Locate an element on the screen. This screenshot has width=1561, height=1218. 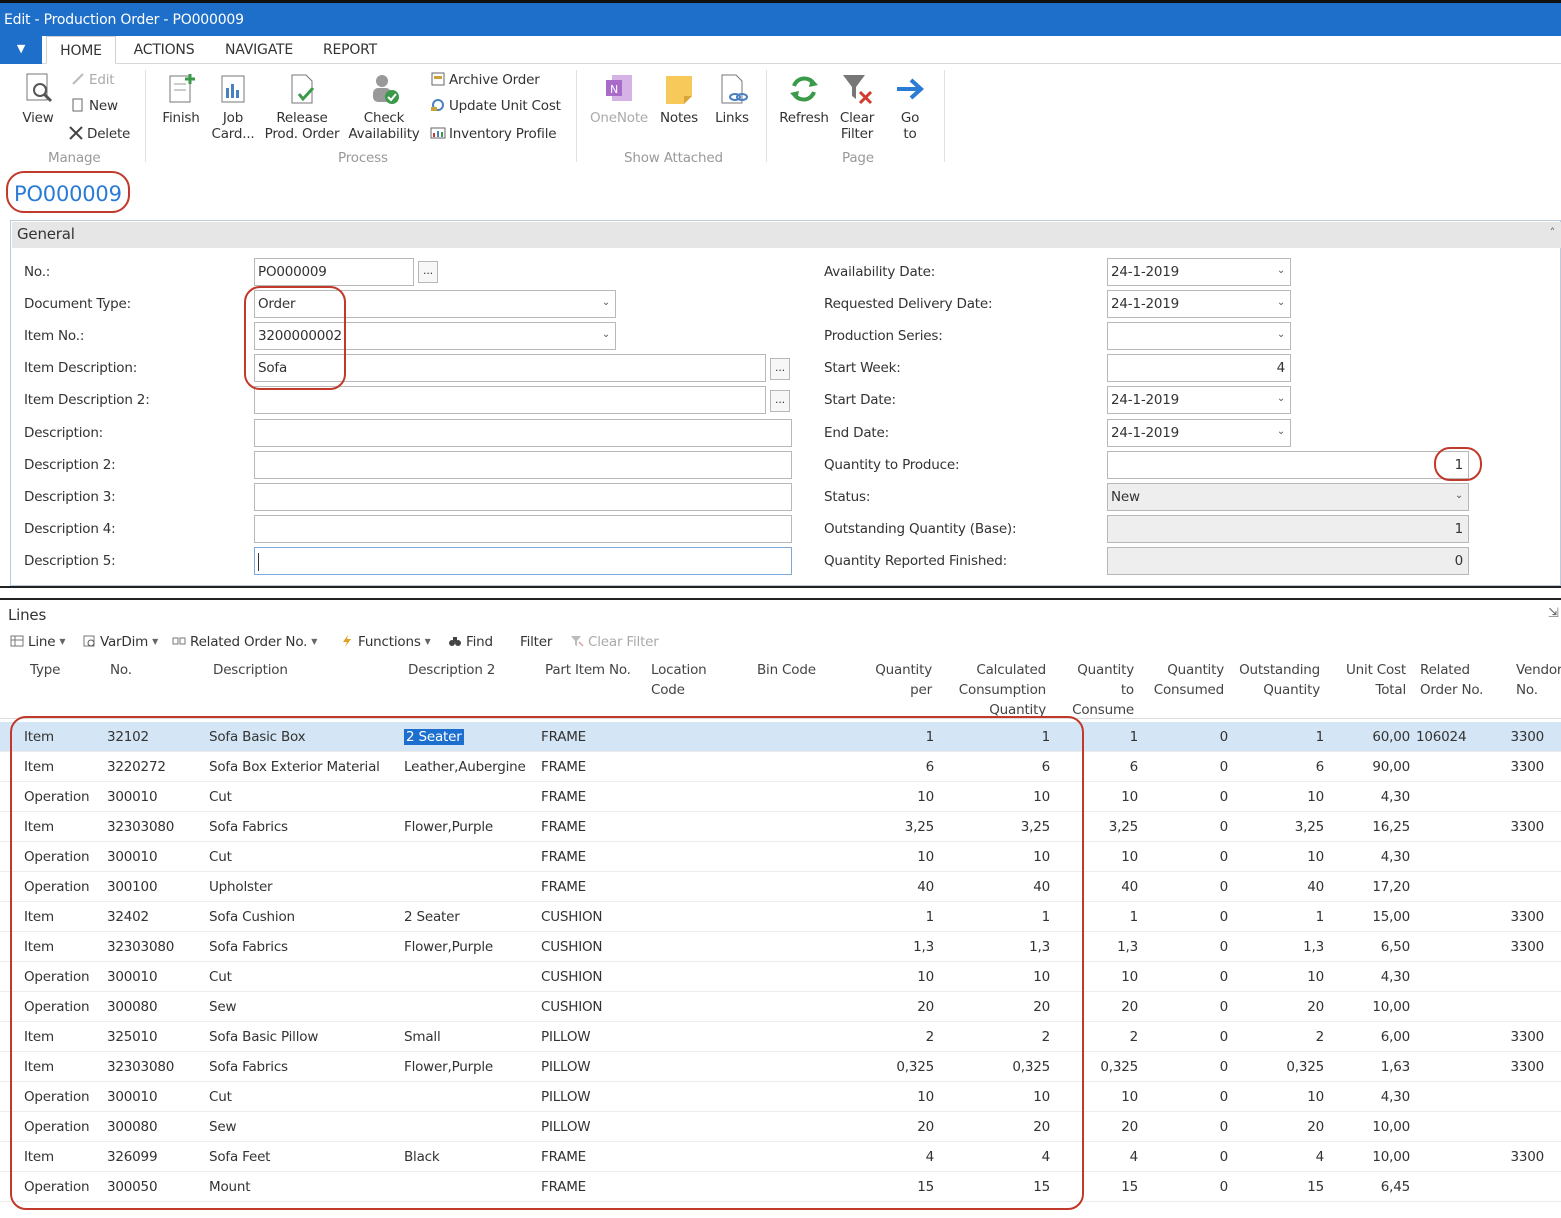
description-label: Description: is located at coordinates (64, 433).